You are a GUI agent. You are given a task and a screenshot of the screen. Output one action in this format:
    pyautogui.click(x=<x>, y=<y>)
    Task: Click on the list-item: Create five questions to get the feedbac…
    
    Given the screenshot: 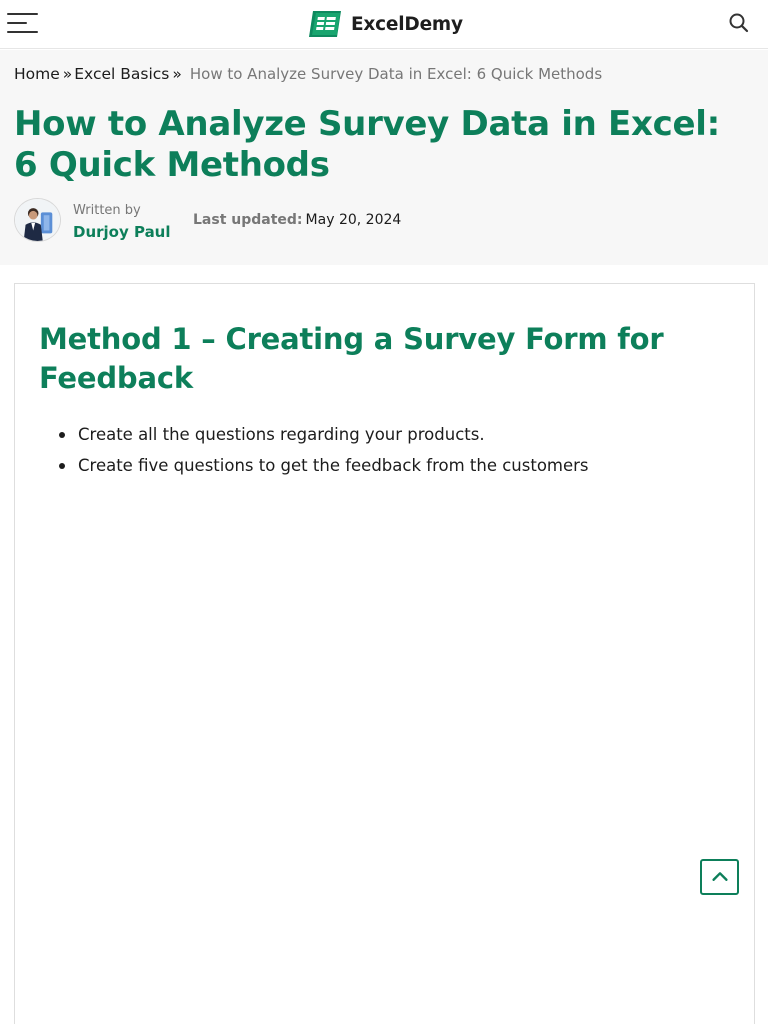 What is the action you would take?
    pyautogui.click(x=323, y=465)
    